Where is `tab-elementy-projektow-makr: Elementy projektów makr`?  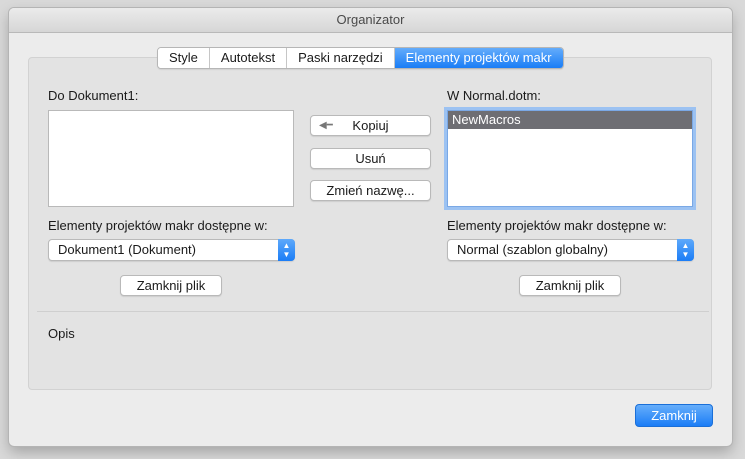
tab-elementy-projektow-makr: Elementy projektów makr is located at coordinates (478, 58).